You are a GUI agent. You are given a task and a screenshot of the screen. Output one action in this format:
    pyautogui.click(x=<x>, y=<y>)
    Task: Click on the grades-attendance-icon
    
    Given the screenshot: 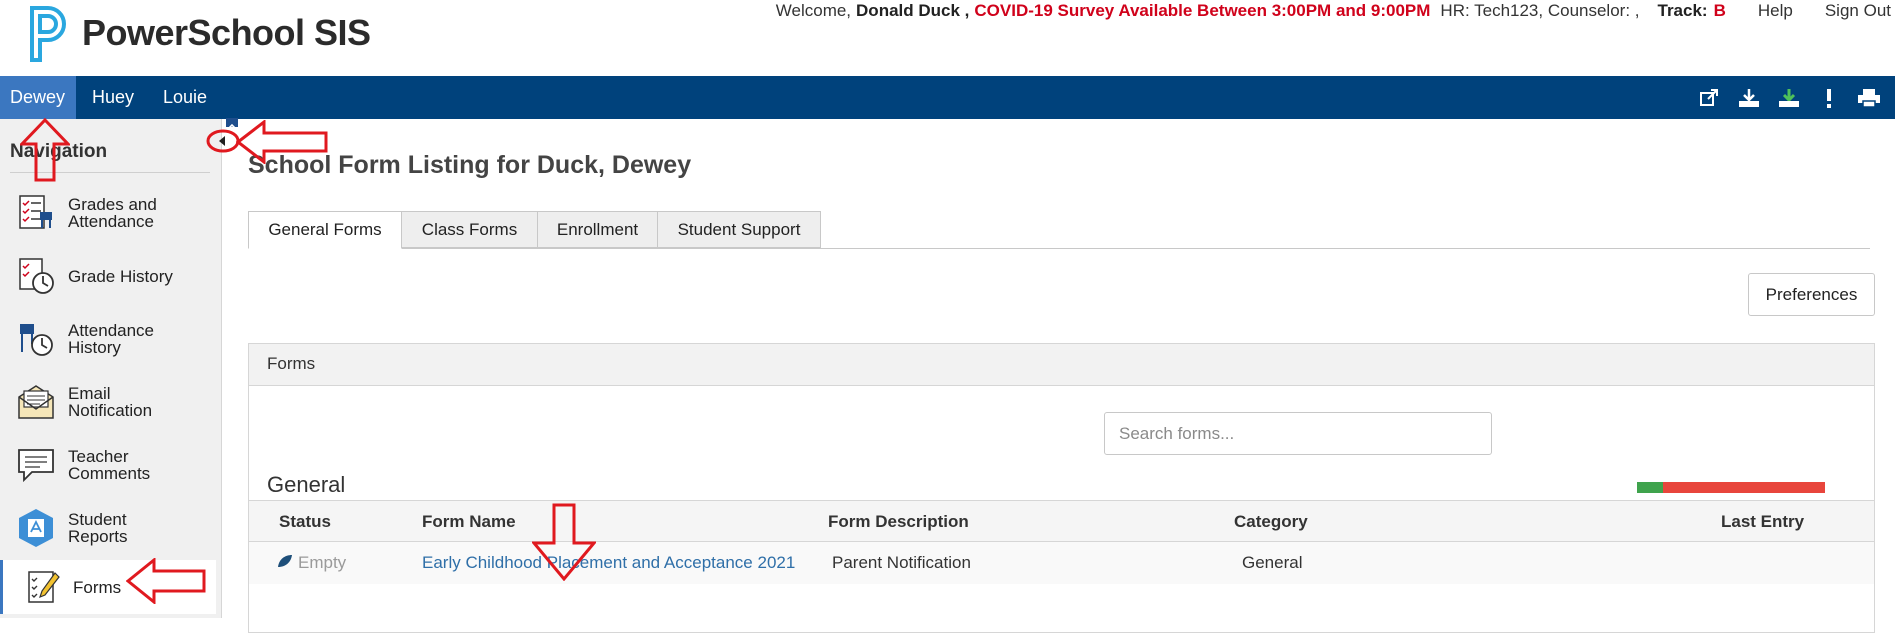 What is the action you would take?
    pyautogui.click(x=36, y=213)
    